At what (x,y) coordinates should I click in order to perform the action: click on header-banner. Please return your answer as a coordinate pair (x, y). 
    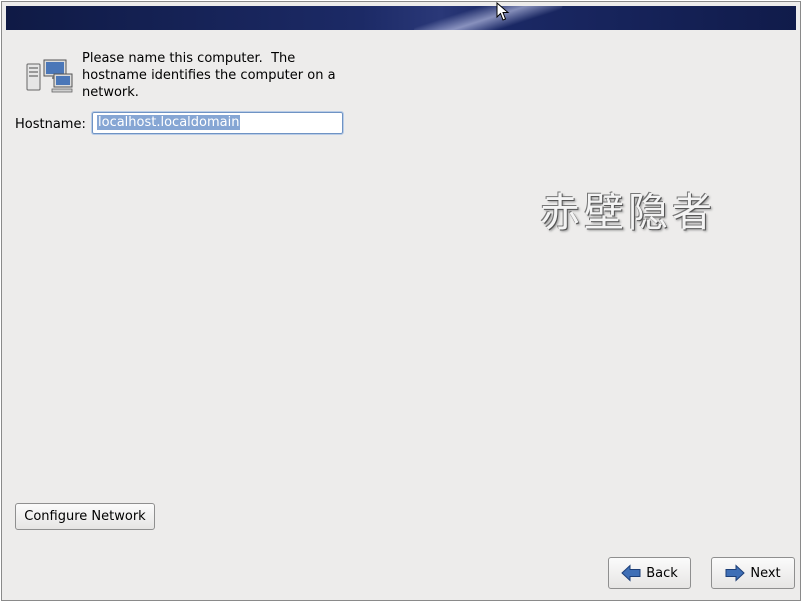
    Looking at the image, I should click on (401, 18).